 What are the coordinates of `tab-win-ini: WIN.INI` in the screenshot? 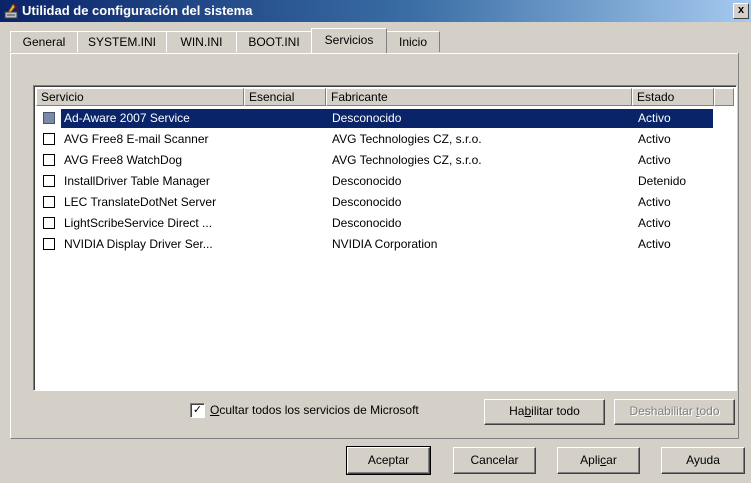 It's located at (201, 41).